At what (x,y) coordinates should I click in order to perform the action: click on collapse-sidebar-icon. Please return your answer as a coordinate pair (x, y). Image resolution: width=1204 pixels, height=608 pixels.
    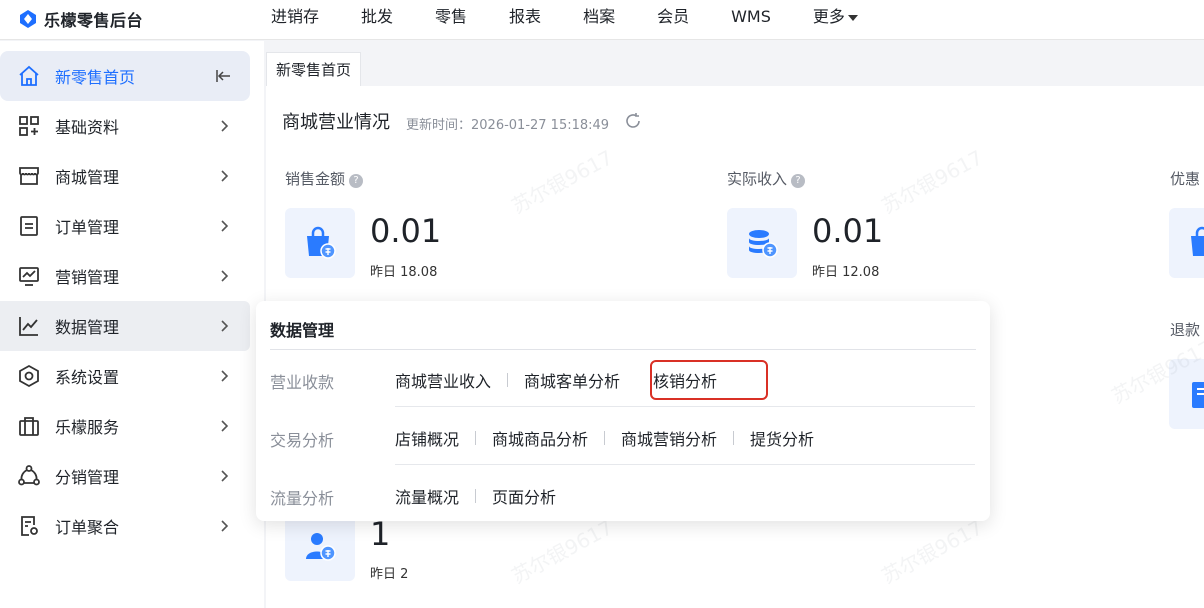
    Looking at the image, I should click on (224, 76).